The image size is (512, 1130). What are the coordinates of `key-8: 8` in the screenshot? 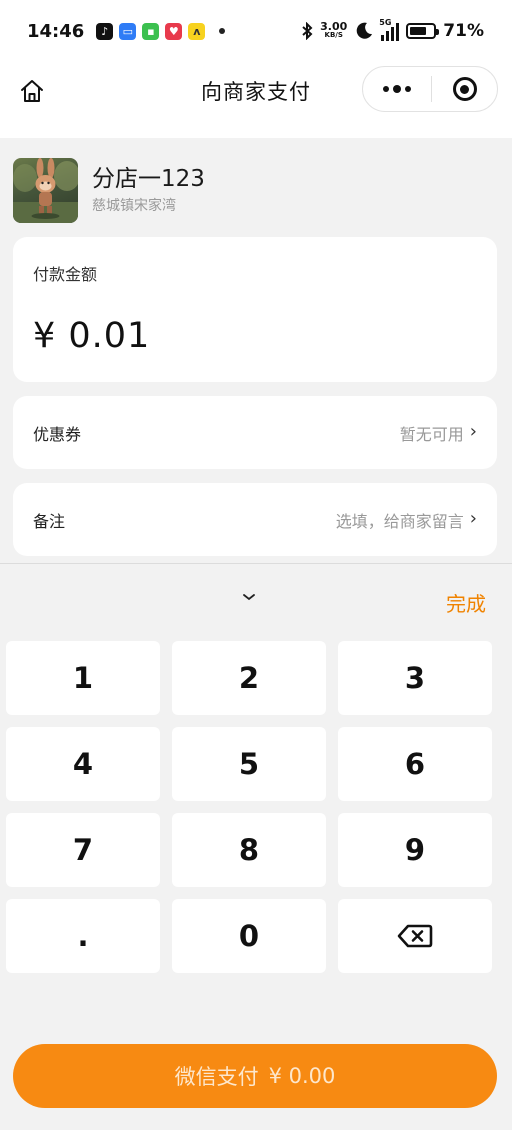 It's located at (249, 850).